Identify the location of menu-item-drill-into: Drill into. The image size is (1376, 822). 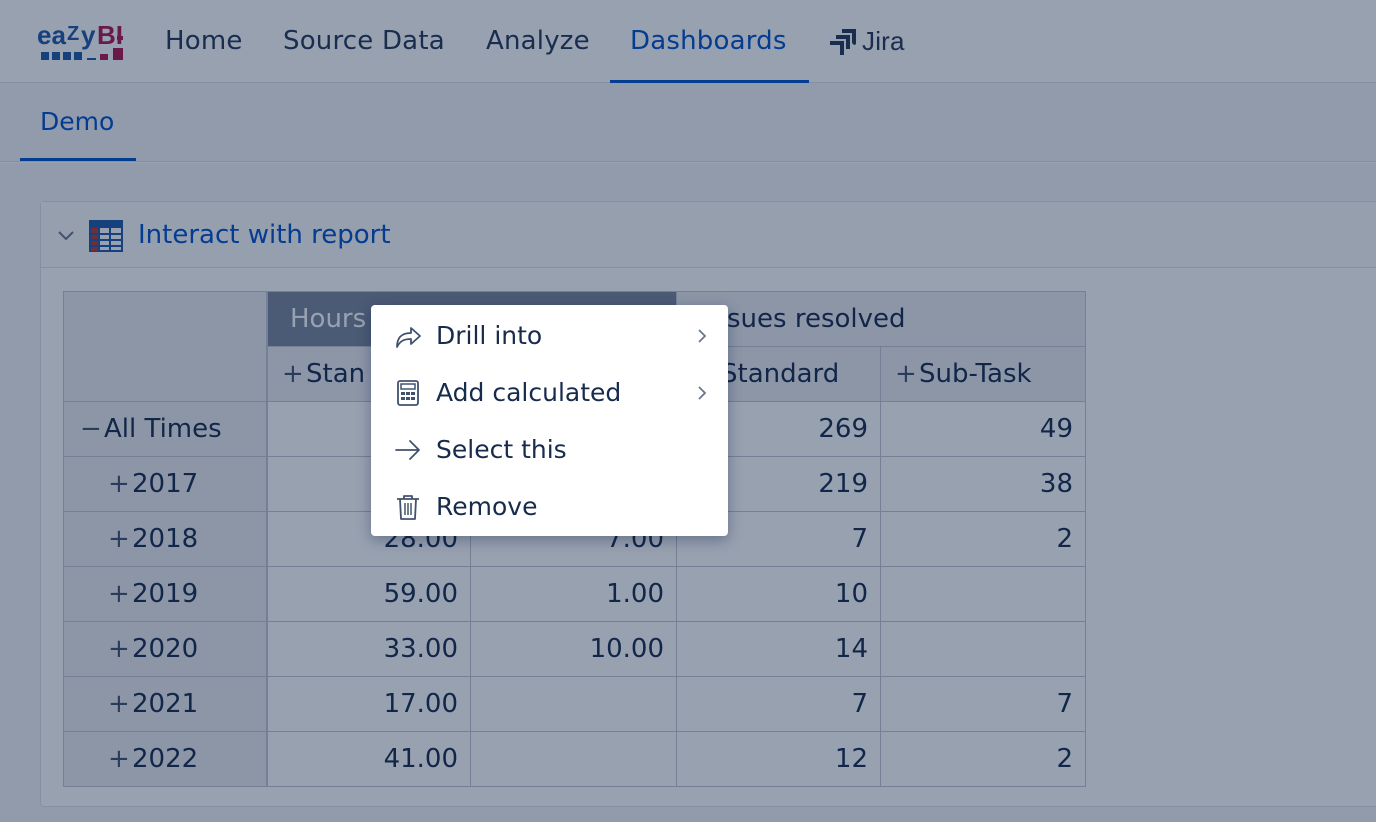
(549, 335).